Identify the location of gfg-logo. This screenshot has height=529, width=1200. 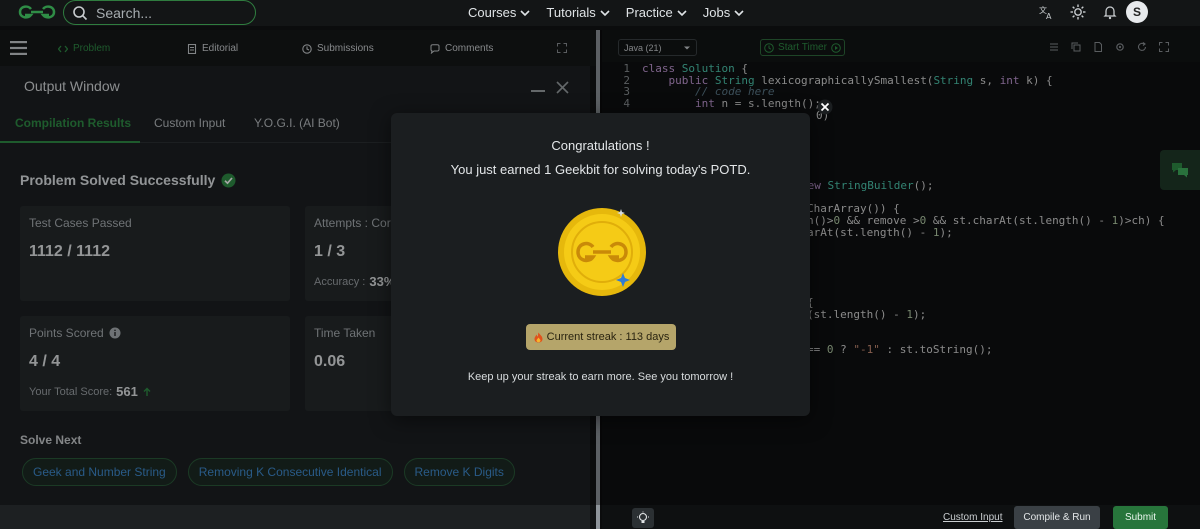
(37, 12).